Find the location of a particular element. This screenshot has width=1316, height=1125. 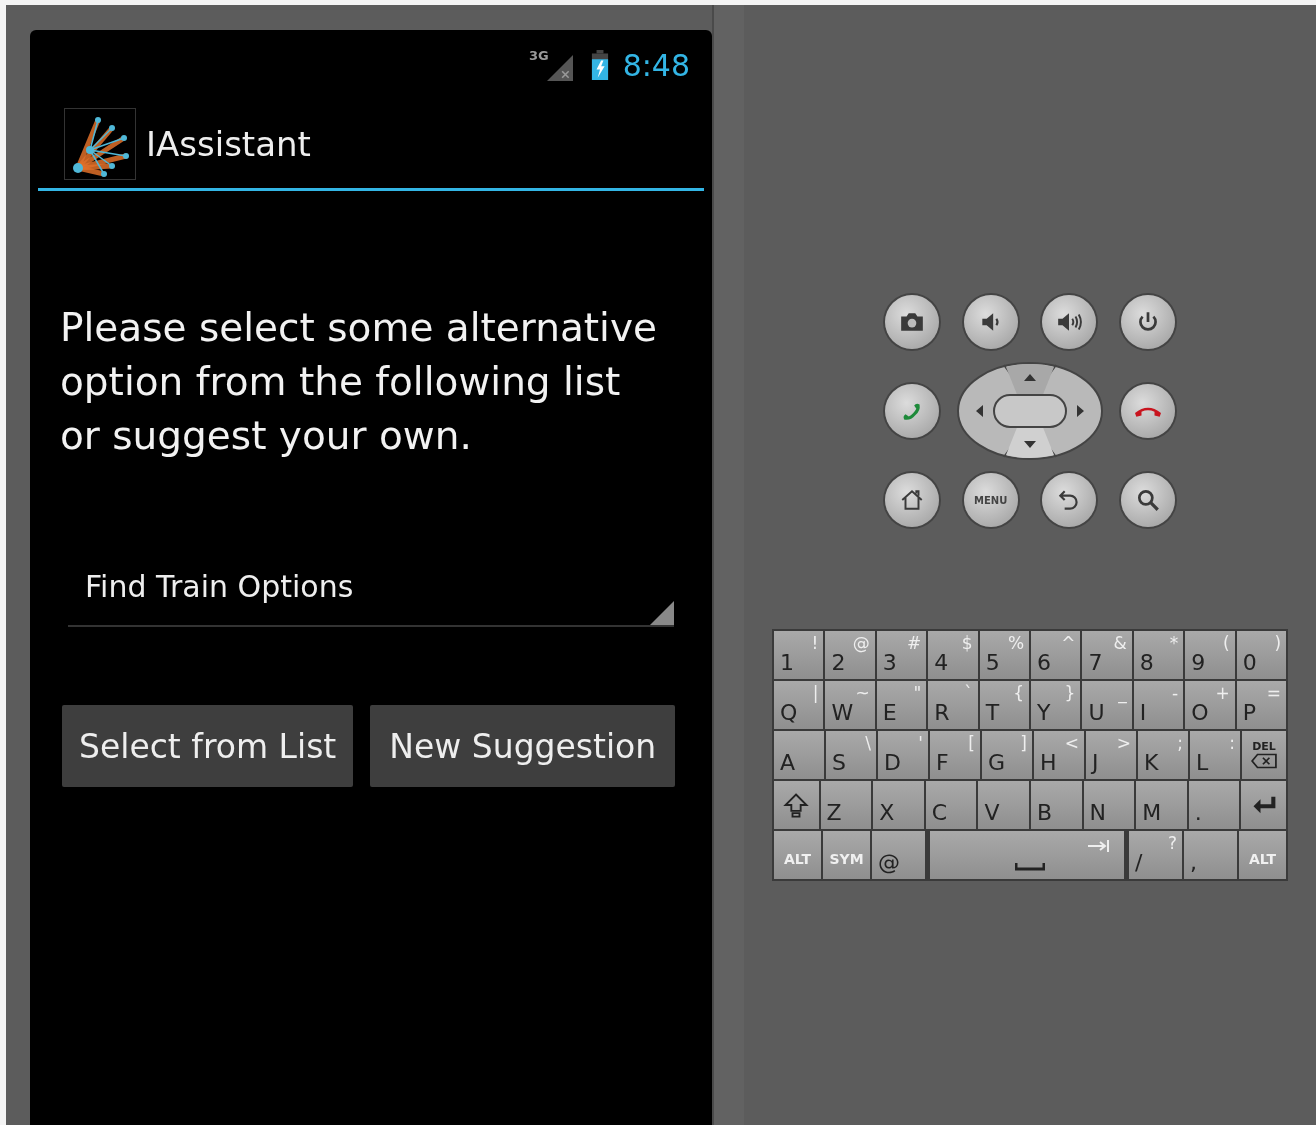

keyboard-key: L : is located at coordinates (1215, 755).